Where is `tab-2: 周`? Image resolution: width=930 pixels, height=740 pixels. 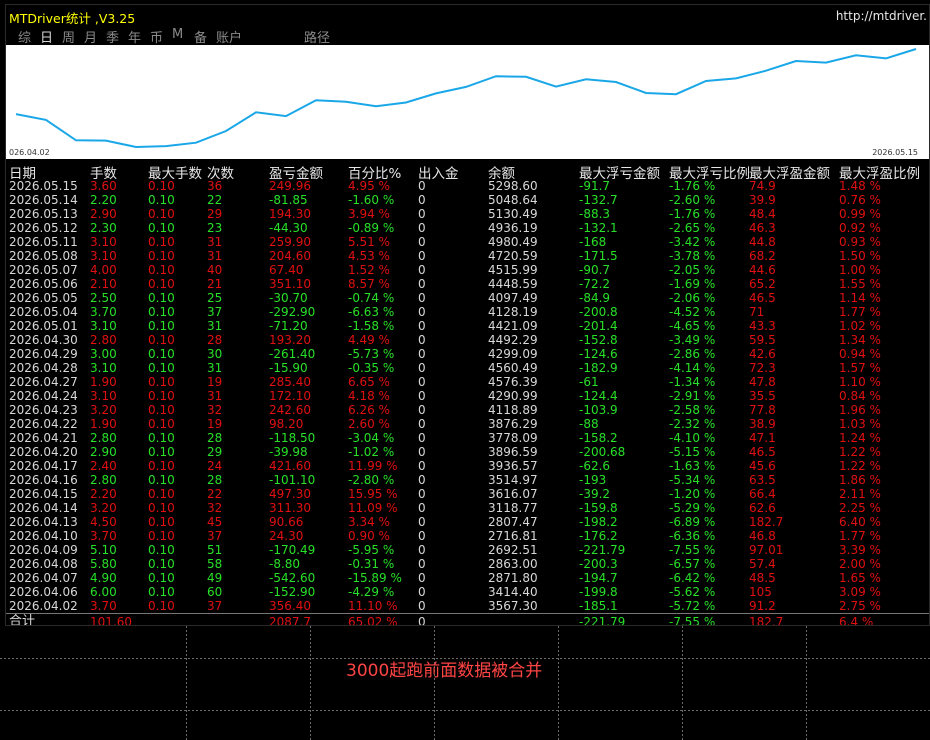
tab-2: 周 is located at coordinates (68, 36).